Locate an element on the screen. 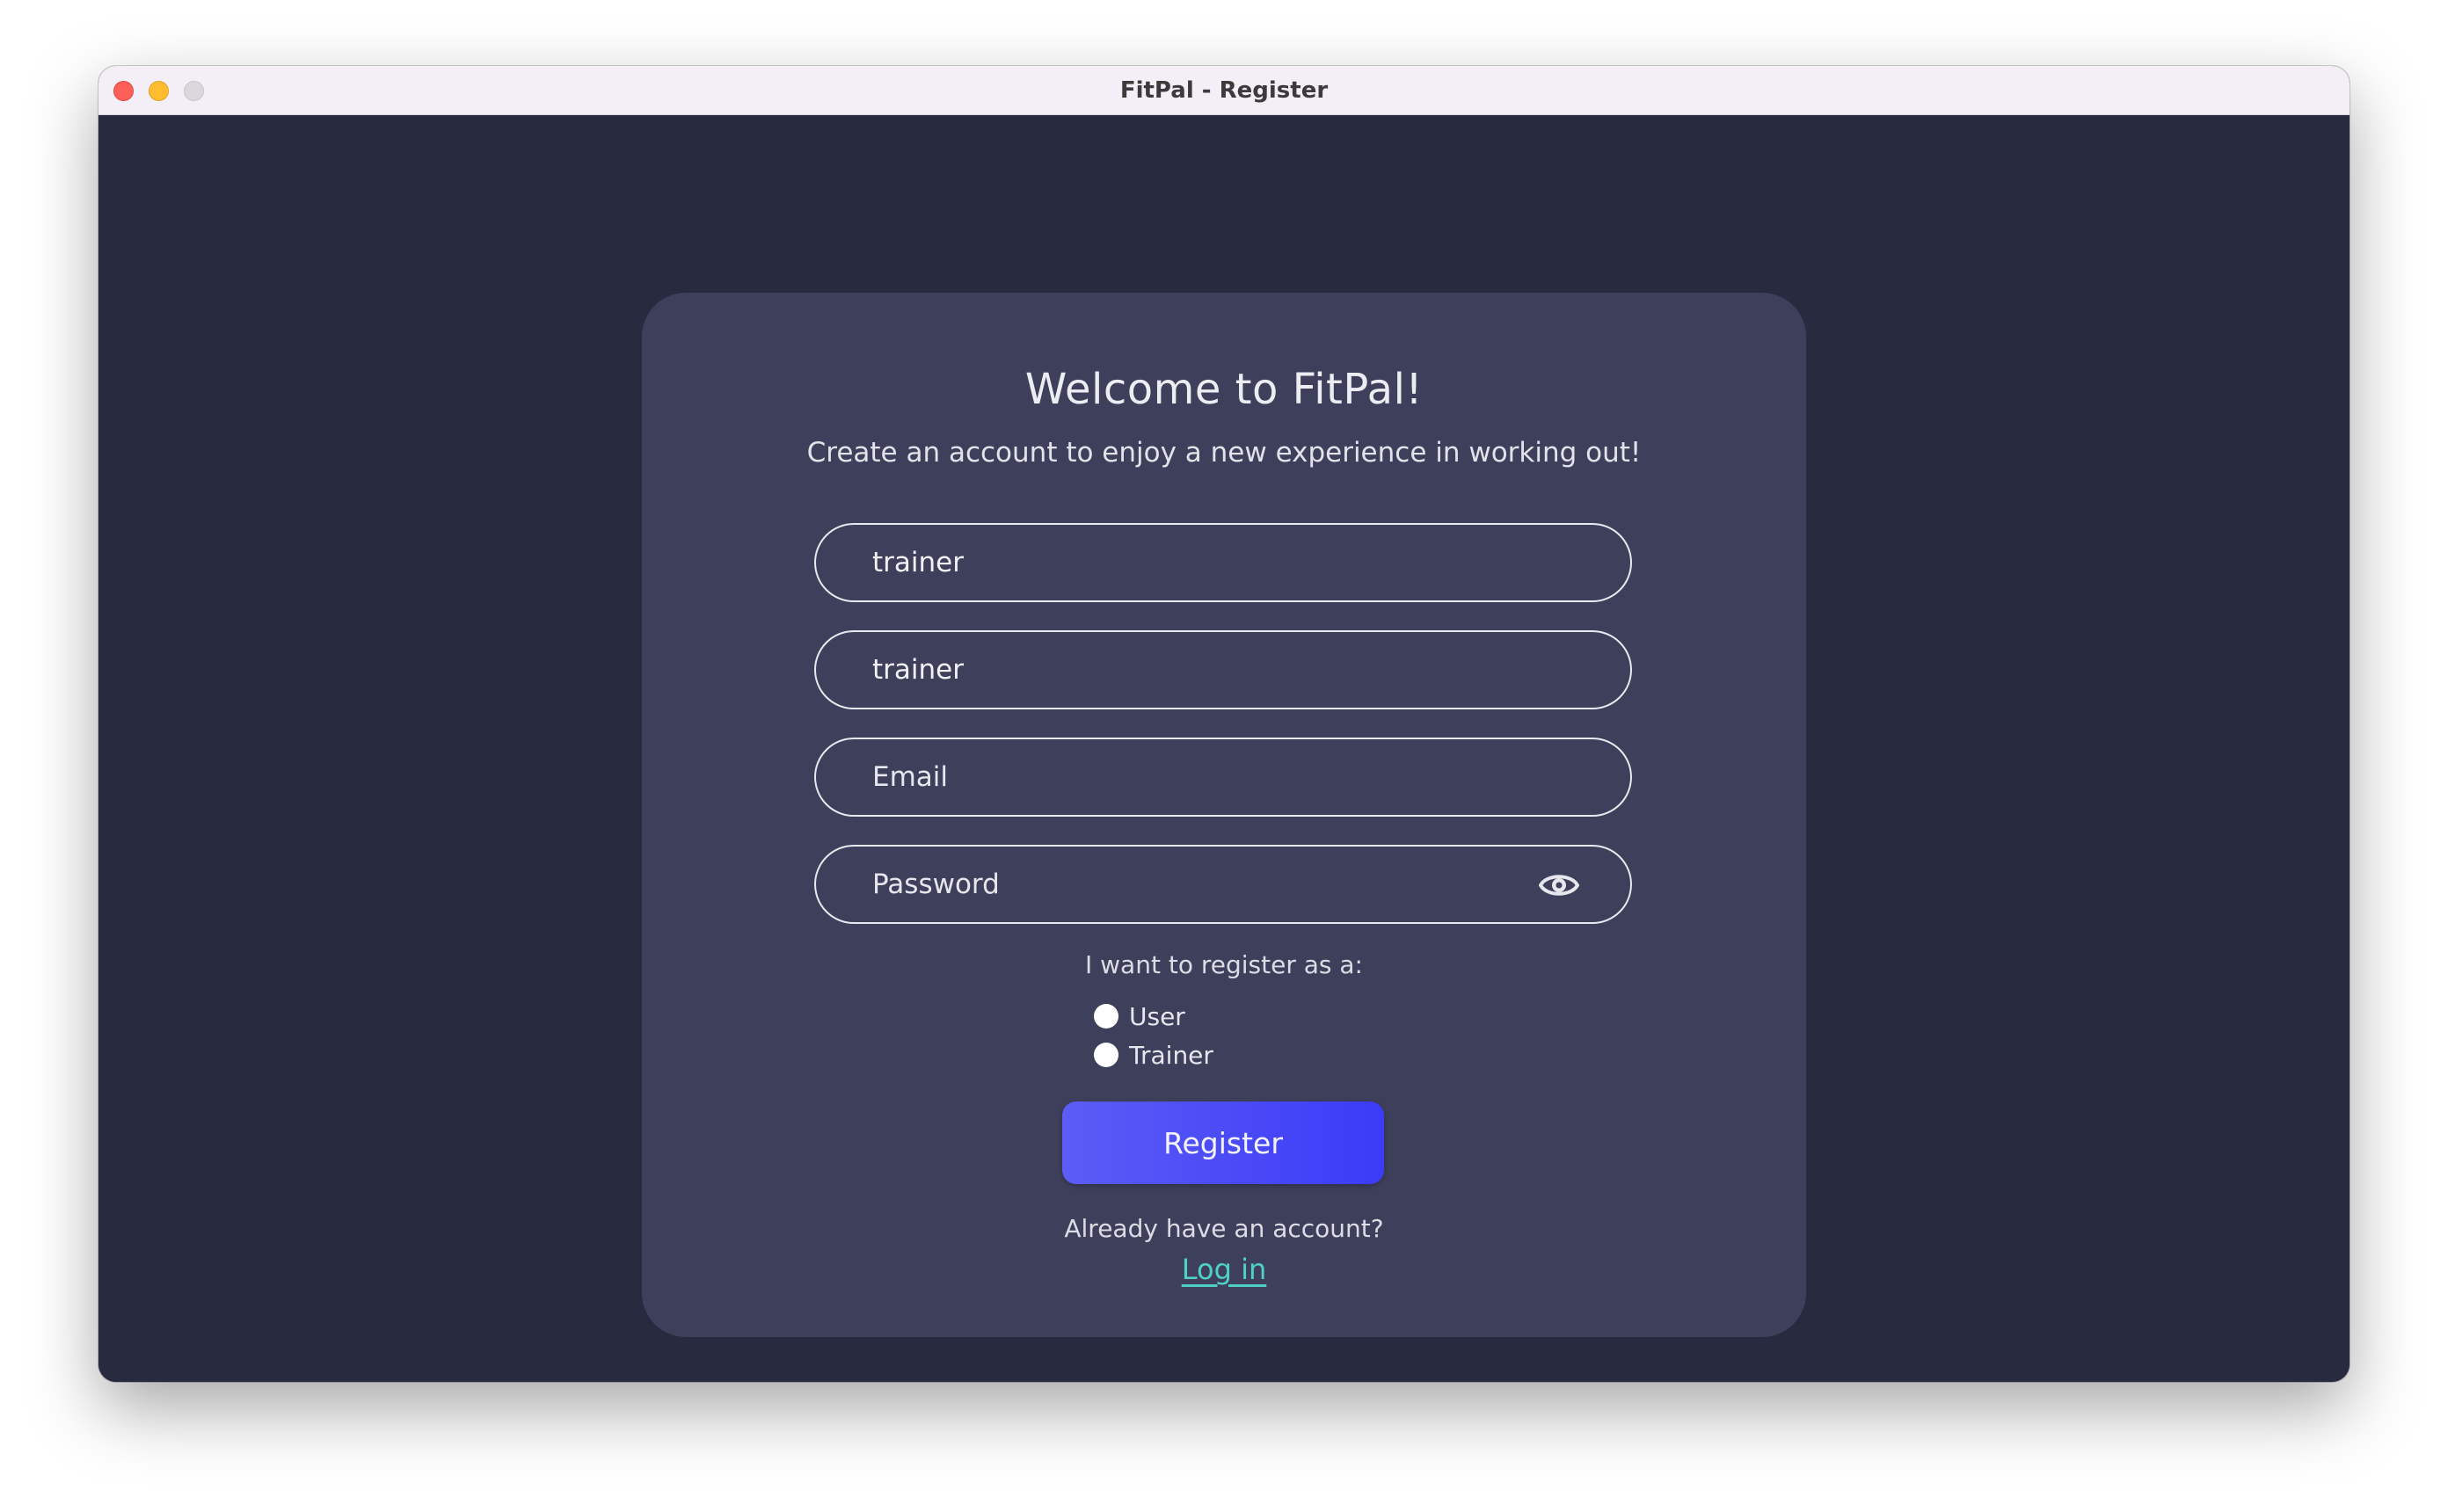 This screenshot has height=1512, width=2448. trainer-radio is located at coordinates (1106, 1055).